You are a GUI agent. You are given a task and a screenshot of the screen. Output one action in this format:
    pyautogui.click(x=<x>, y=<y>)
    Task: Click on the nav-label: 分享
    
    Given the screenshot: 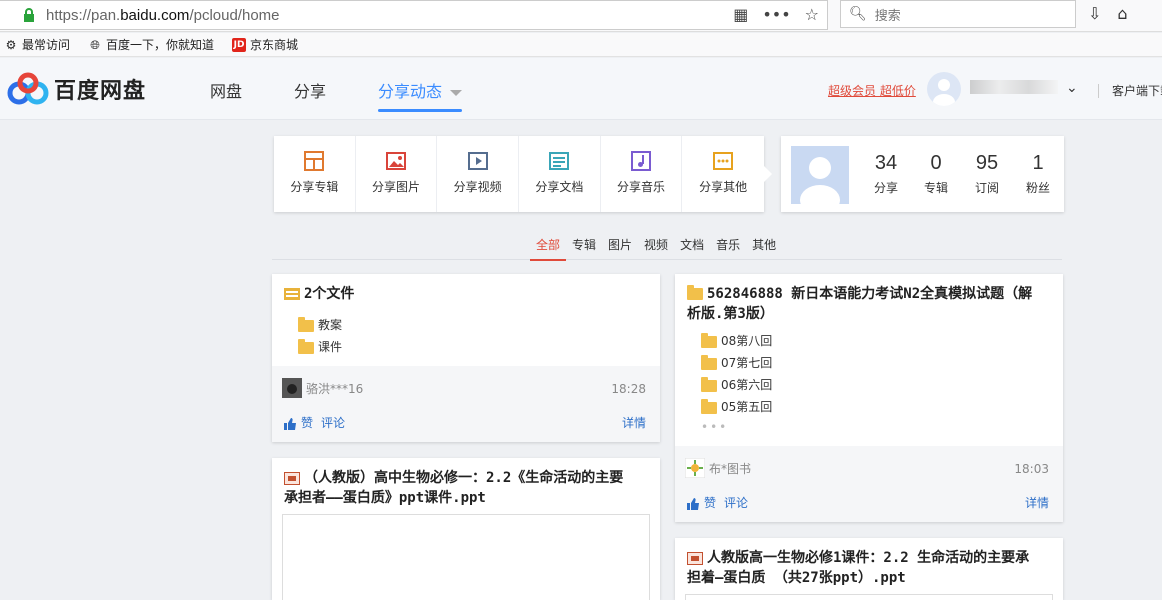 What is the action you would take?
    pyautogui.click(x=310, y=91)
    